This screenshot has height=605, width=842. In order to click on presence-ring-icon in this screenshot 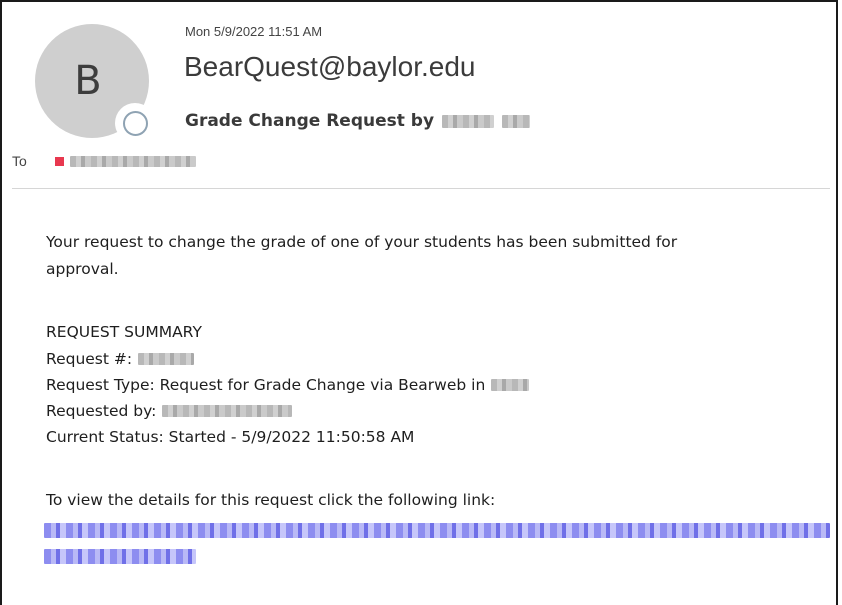, I will do `click(135, 123)`.